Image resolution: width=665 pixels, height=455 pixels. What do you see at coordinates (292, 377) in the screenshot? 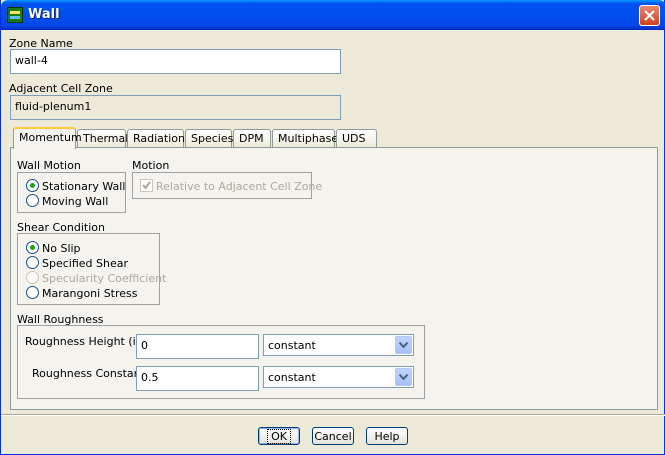
I see `roughness-constant-method-value: constant` at bounding box center [292, 377].